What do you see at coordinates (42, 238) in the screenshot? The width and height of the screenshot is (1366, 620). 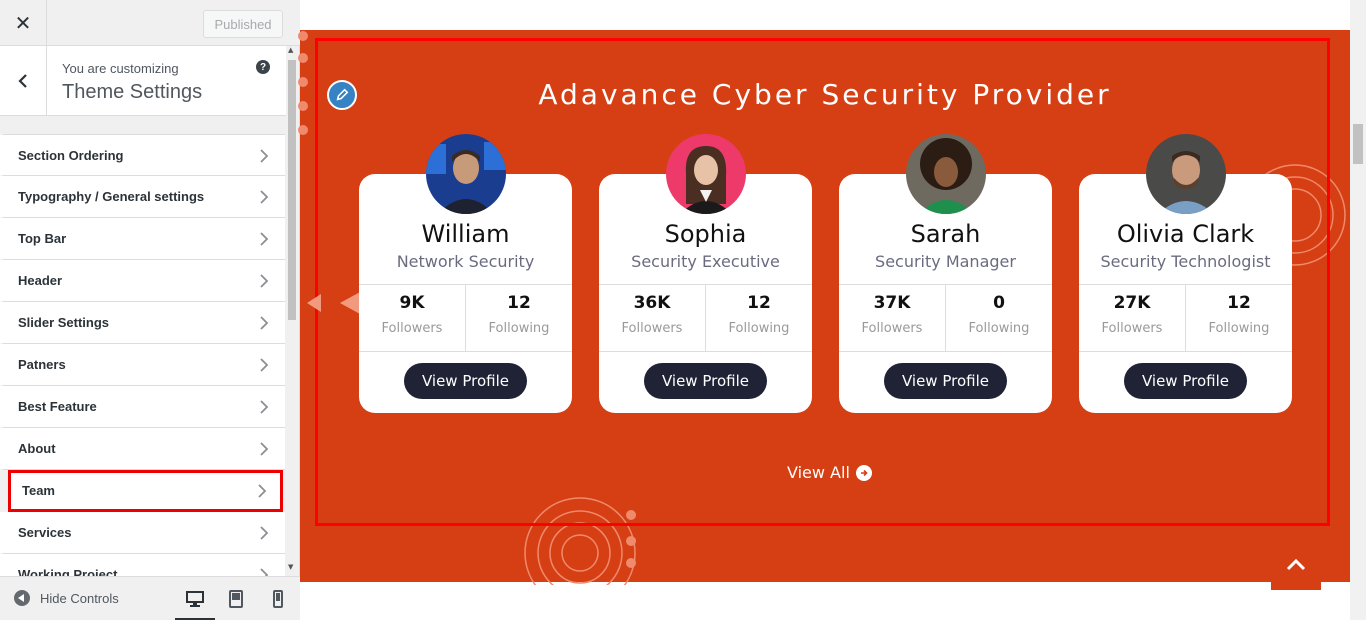 I see `sidebar-item-label: Top Bar` at bounding box center [42, 238].